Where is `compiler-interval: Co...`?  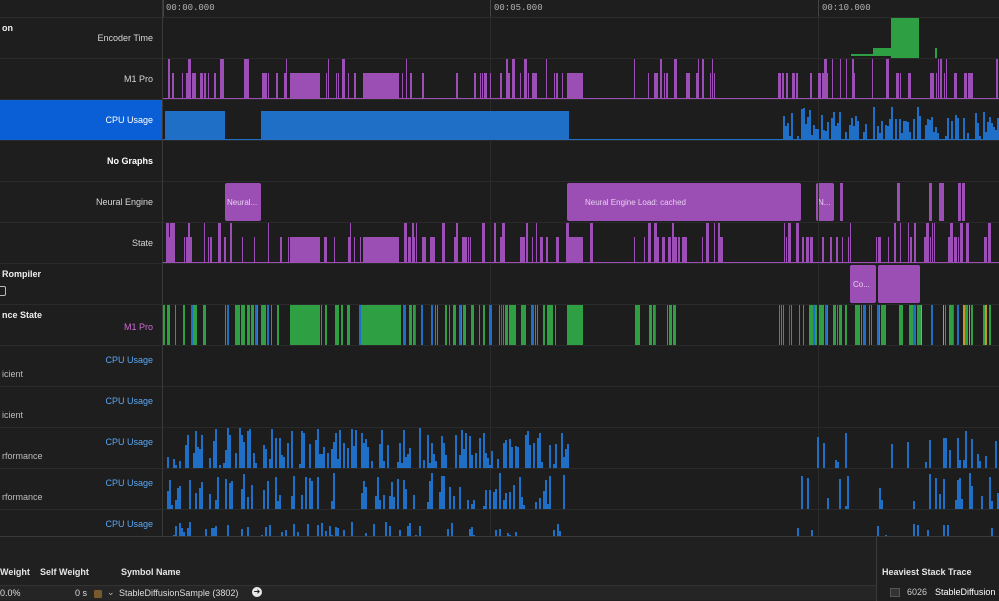
compiler-interval: Co... is located at coordinates (863, 284).